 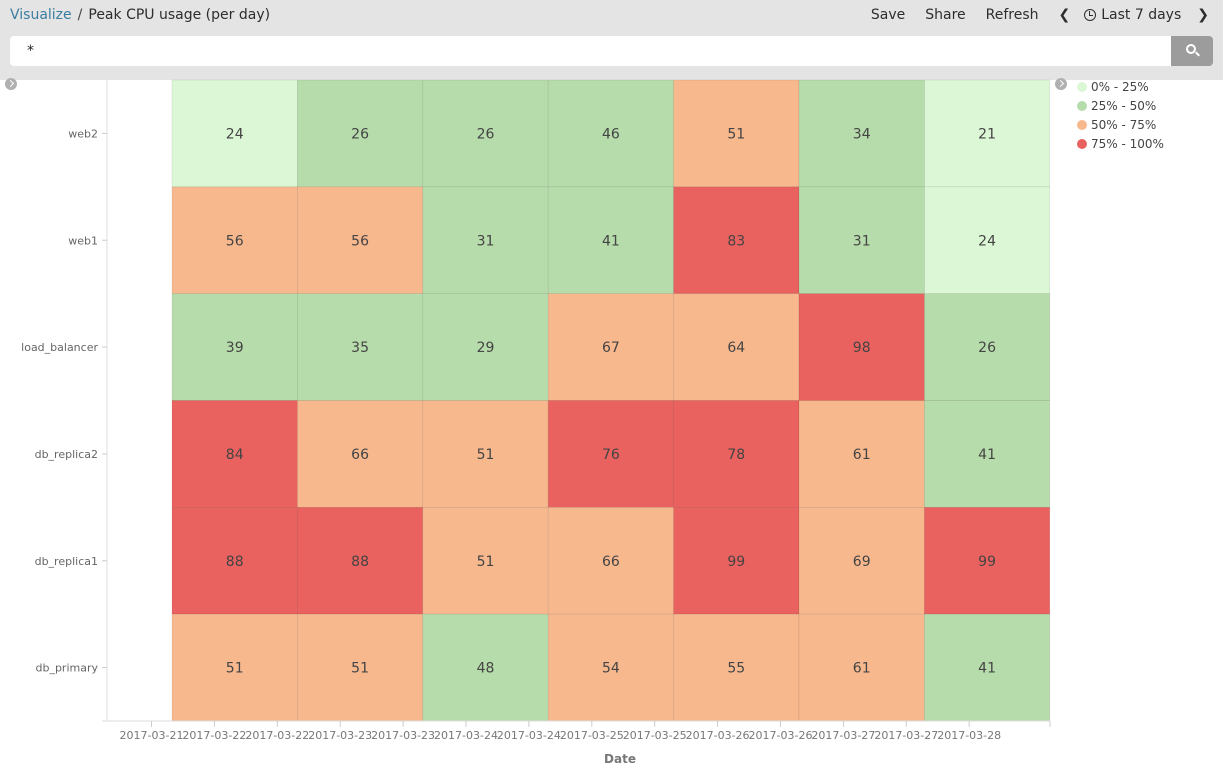 What do you see at coordinates (1192, 51) in the screenshot?
I see `search-button` at bounding box center [1192, 51].